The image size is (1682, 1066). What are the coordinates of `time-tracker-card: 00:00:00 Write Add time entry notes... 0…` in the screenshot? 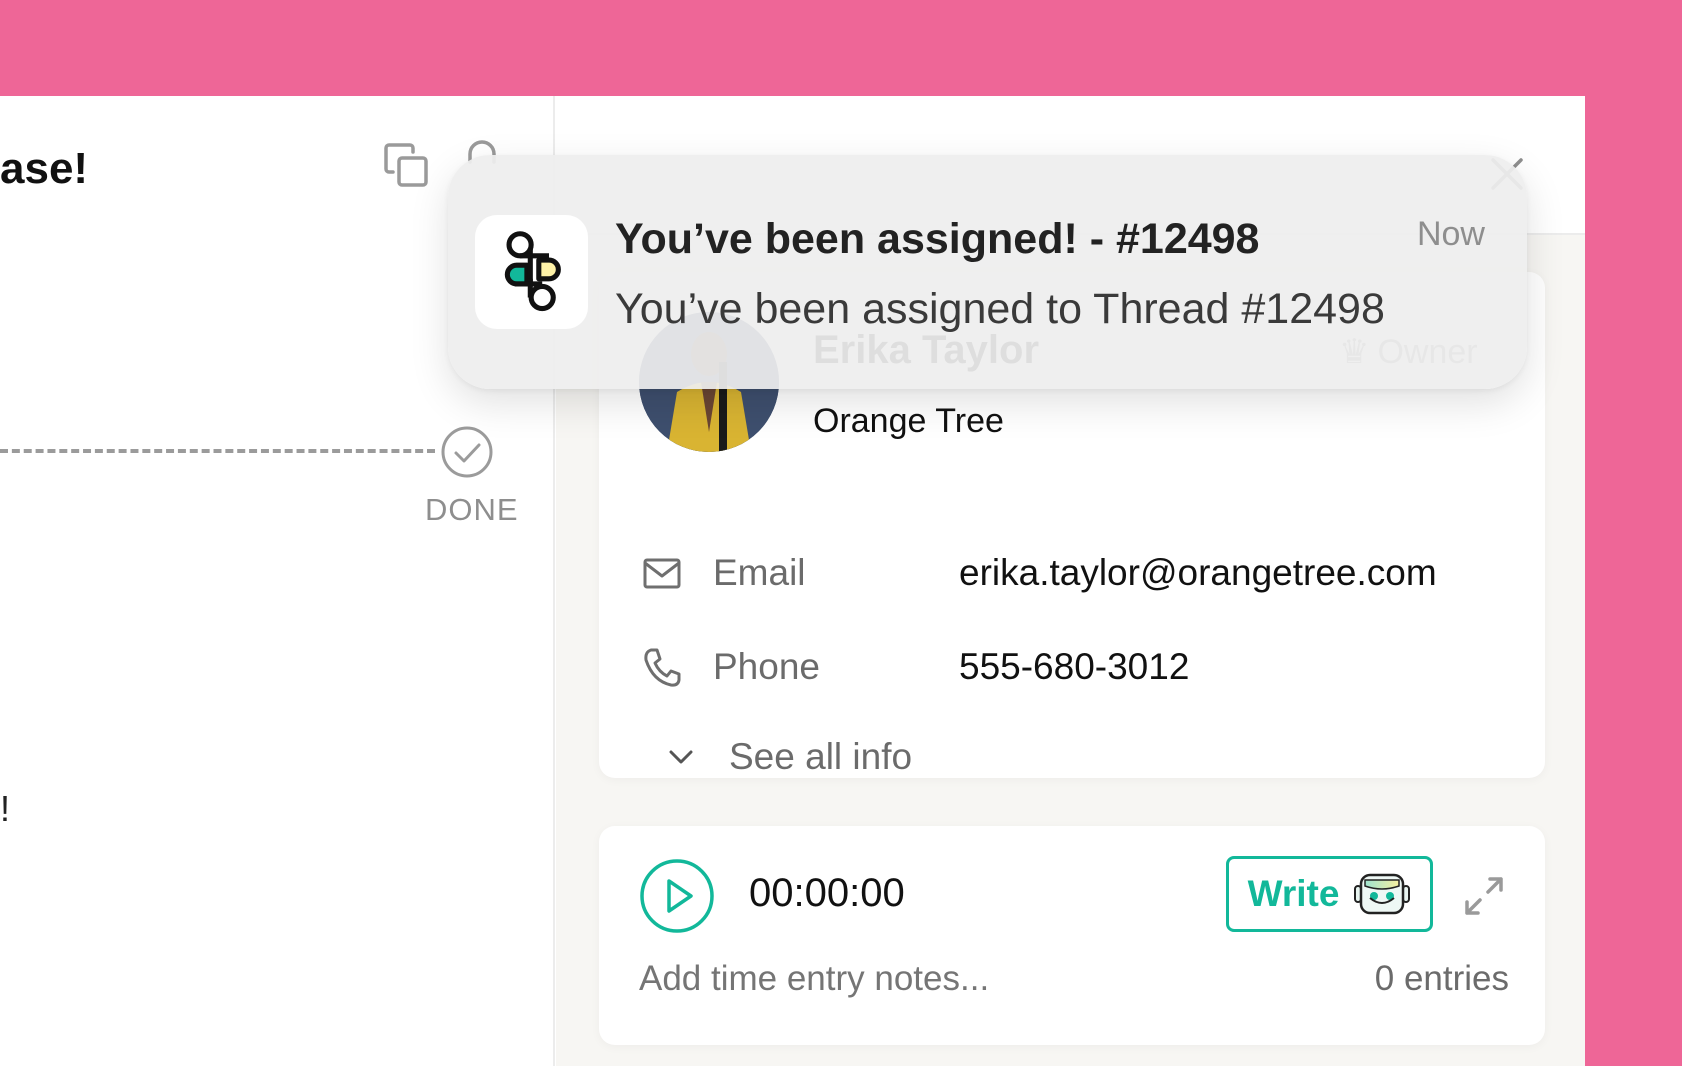 It's located at (1072, 935).